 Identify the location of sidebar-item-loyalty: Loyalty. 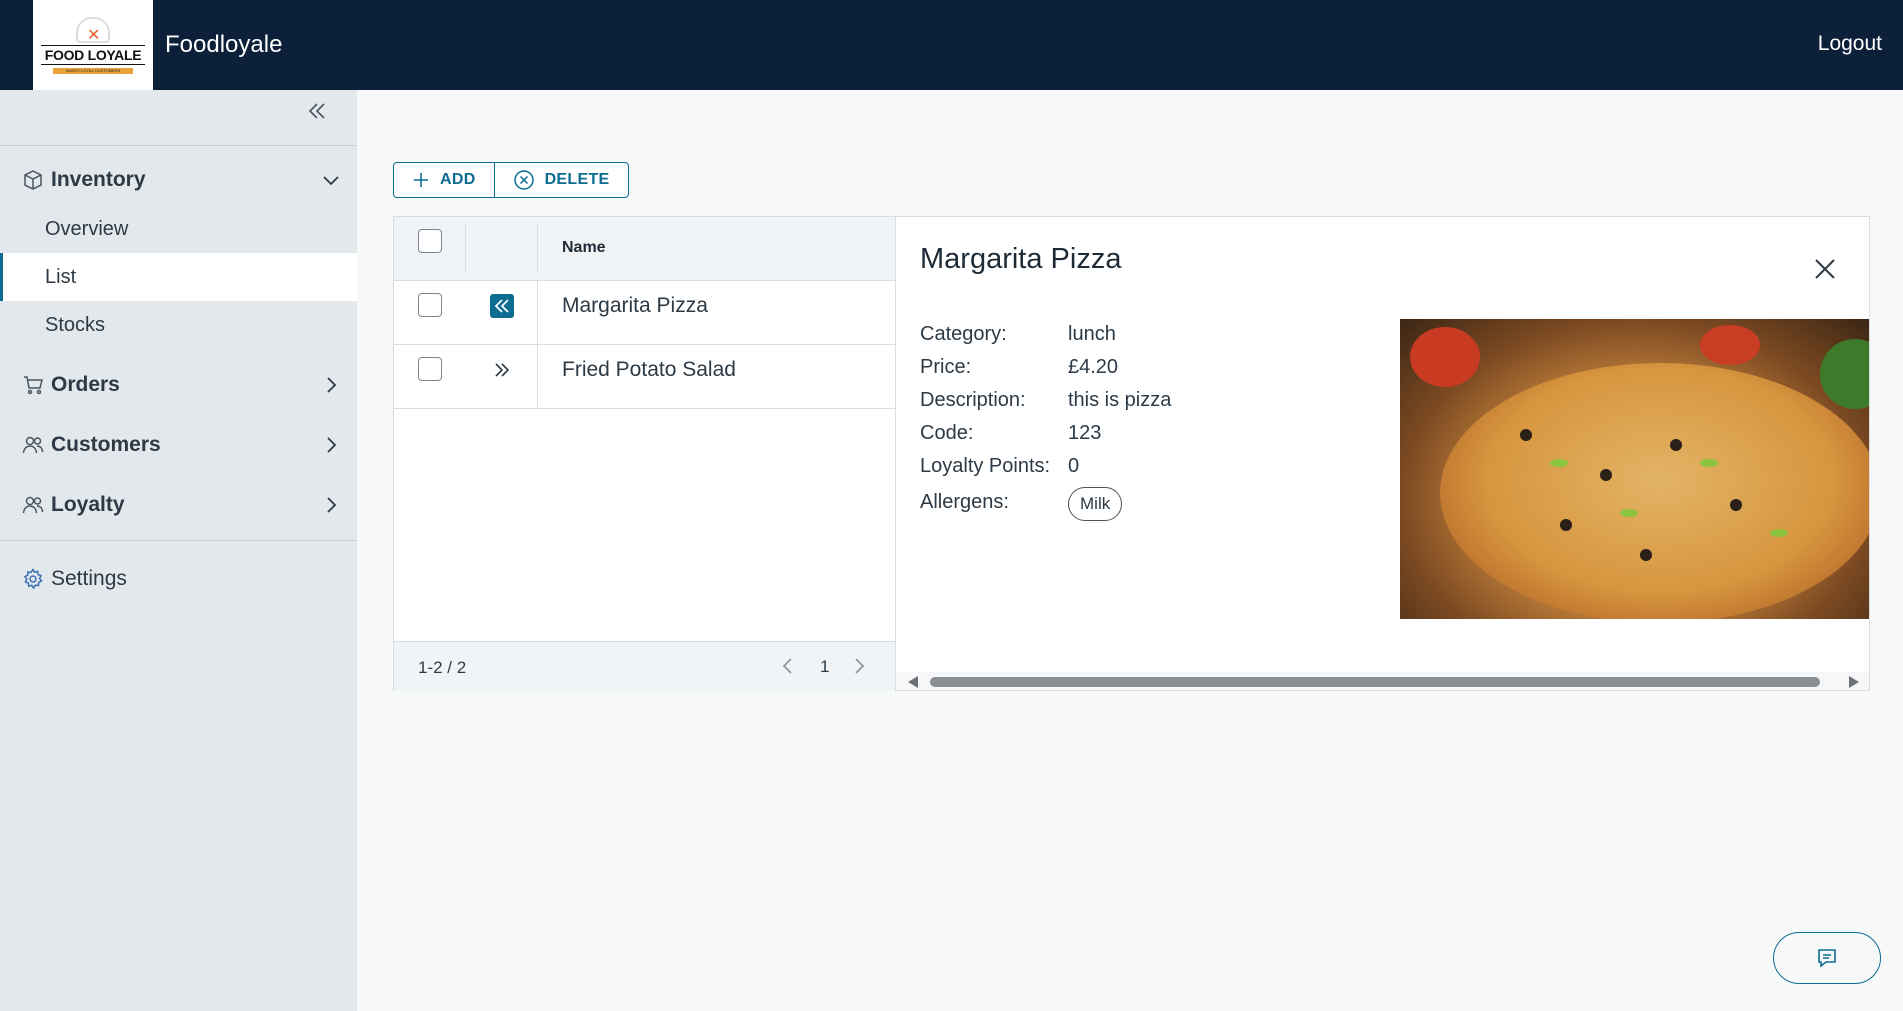
(178, 505).